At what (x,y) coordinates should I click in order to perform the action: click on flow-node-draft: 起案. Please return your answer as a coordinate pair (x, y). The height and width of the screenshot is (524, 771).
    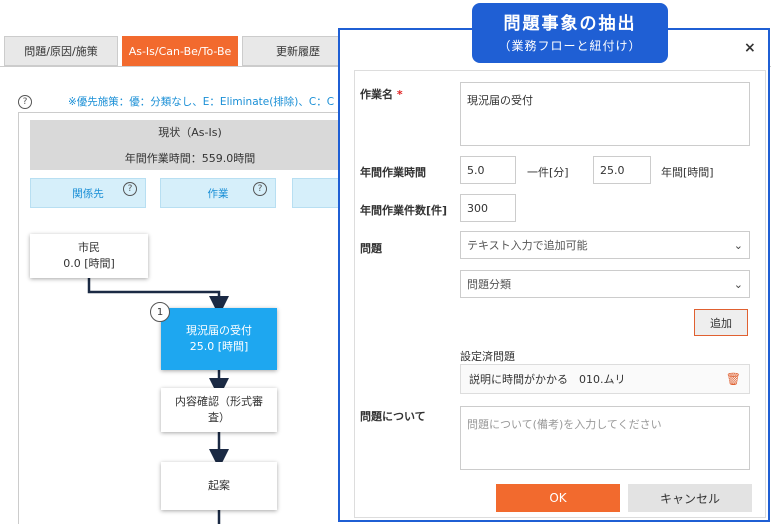
    Looking at the image, I should click on (219, 486).